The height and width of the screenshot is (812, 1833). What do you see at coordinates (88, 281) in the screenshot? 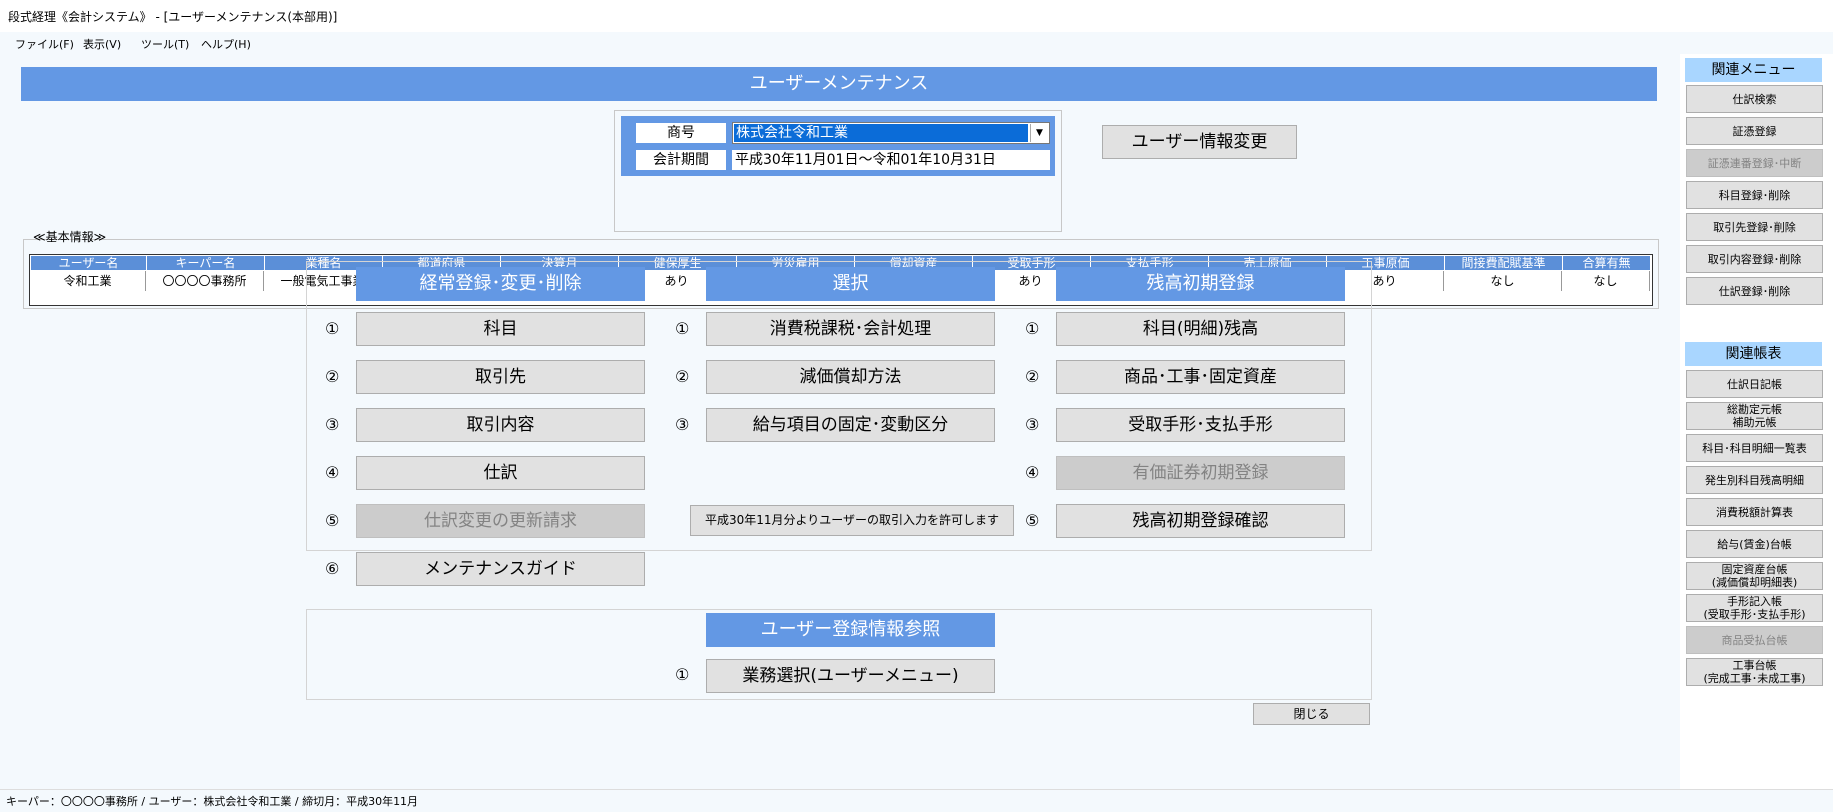
I see `basic-info-value-cell: 令和工業` at bounding box center [88, 281].